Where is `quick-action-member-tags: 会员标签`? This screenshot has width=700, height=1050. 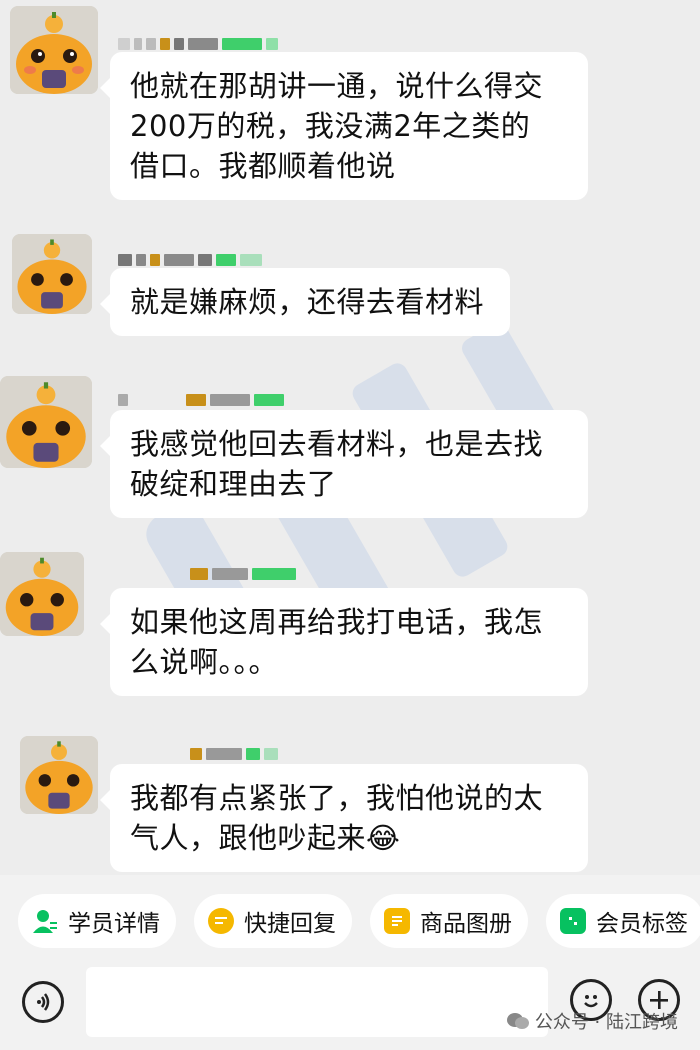
quick-action-member-tags: 会员标签 is located at coordinates (623, 921).